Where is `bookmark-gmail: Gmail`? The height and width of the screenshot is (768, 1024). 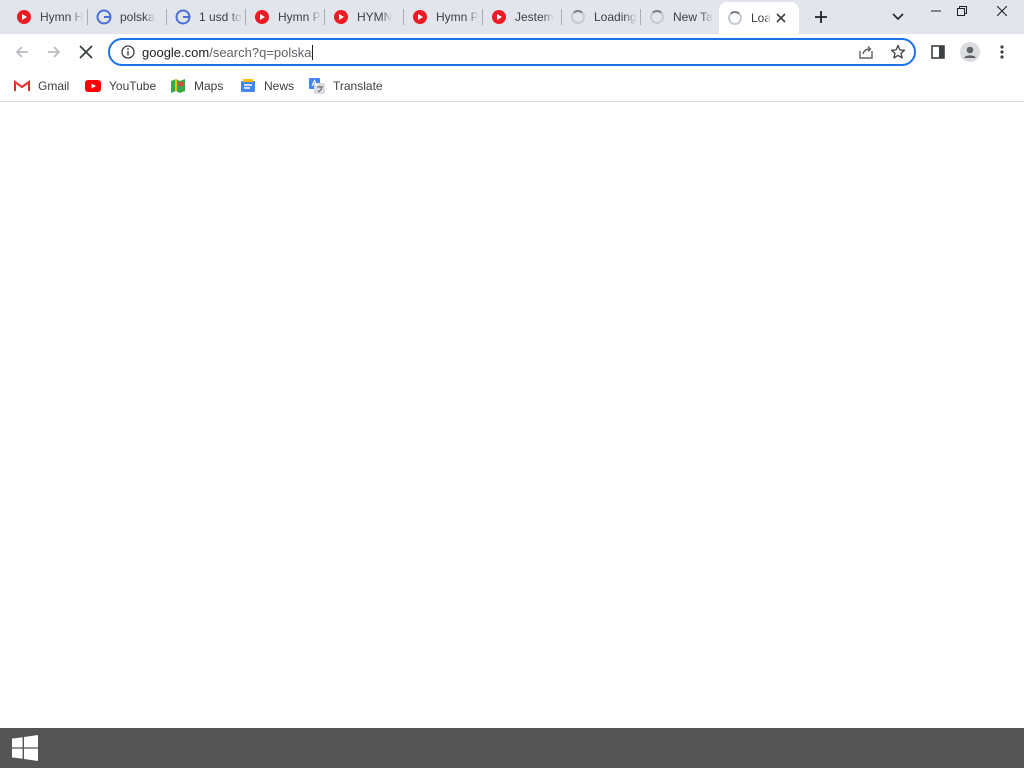
bookmark-gmail: Gmail is located at coordinates (41, 86).